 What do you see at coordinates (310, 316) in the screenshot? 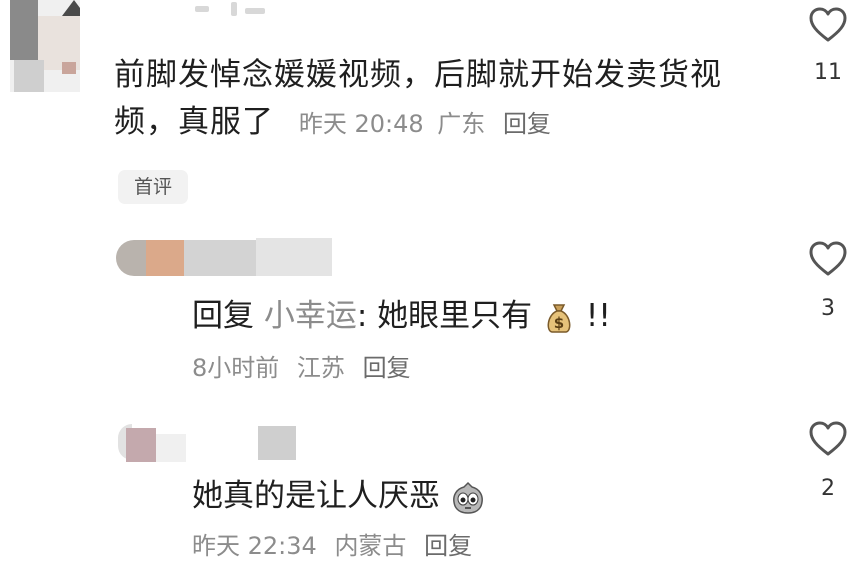
I see `reply-to-username: 小幸运` at bounding box center [310, 316].